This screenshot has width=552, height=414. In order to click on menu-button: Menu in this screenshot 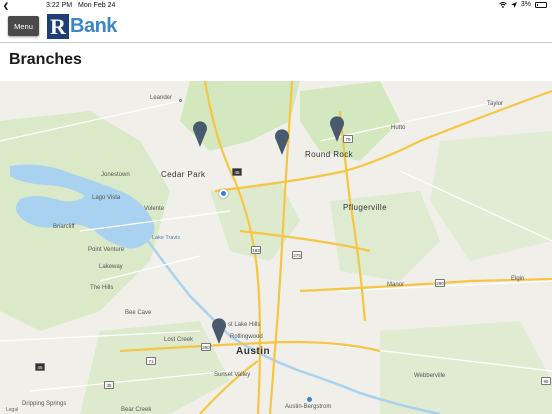, I will do `click(23, 26)`.